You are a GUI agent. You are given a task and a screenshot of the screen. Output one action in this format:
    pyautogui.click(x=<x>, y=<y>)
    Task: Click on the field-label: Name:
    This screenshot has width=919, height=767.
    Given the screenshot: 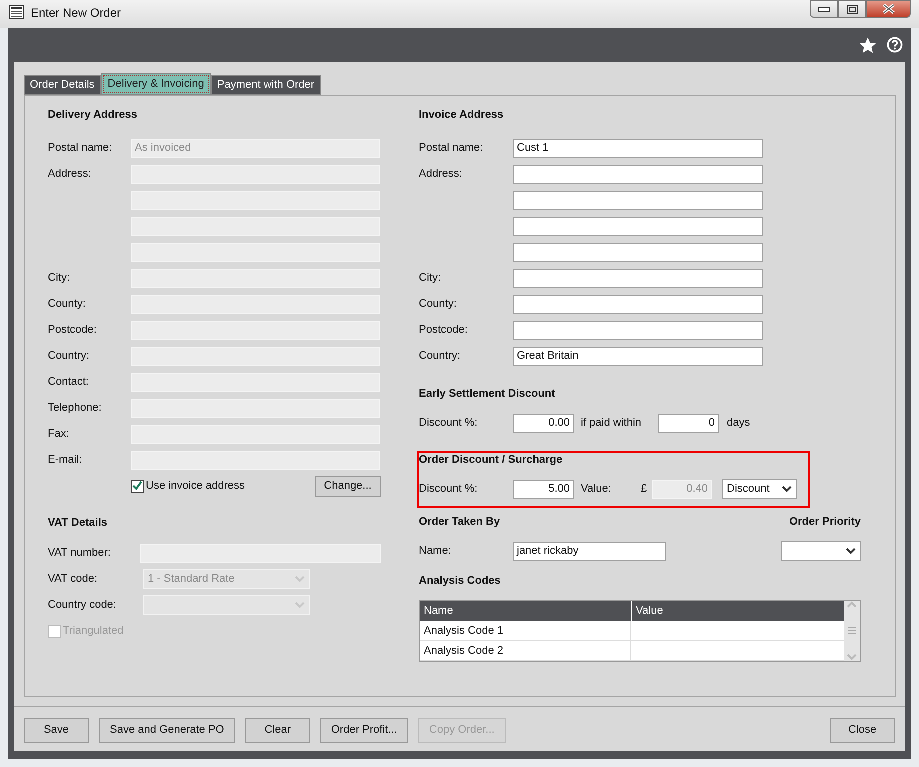 What is the action you would take?
    pyautogui.click(x=435, y=551)
    